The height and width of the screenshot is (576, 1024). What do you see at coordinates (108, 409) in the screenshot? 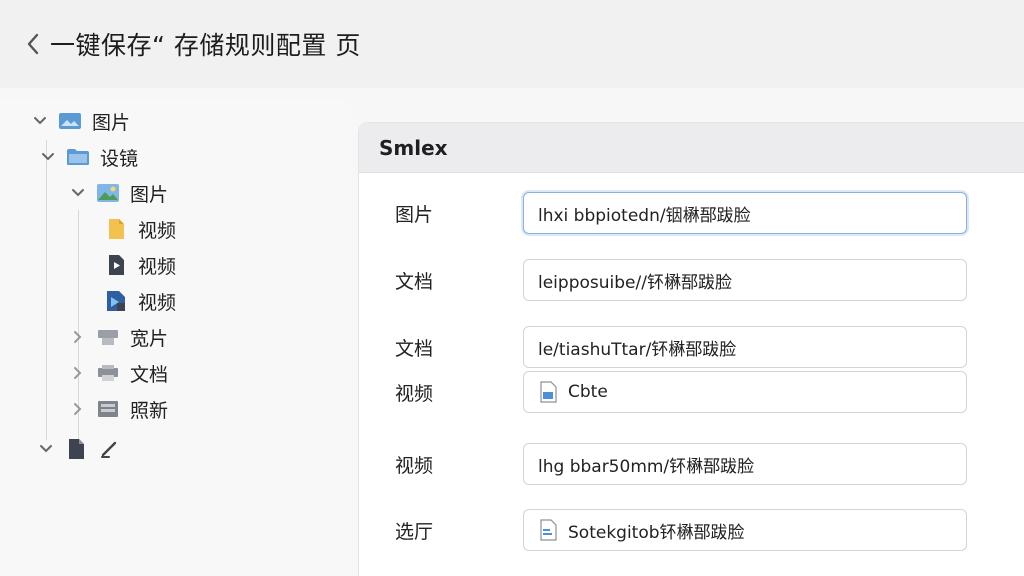
I see `archive-icon` at bounding box center [108, 409].